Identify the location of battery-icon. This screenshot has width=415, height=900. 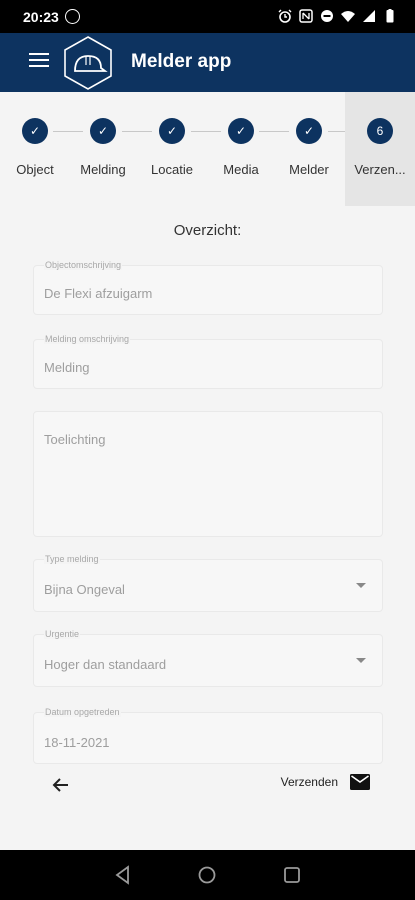
(390, 16).